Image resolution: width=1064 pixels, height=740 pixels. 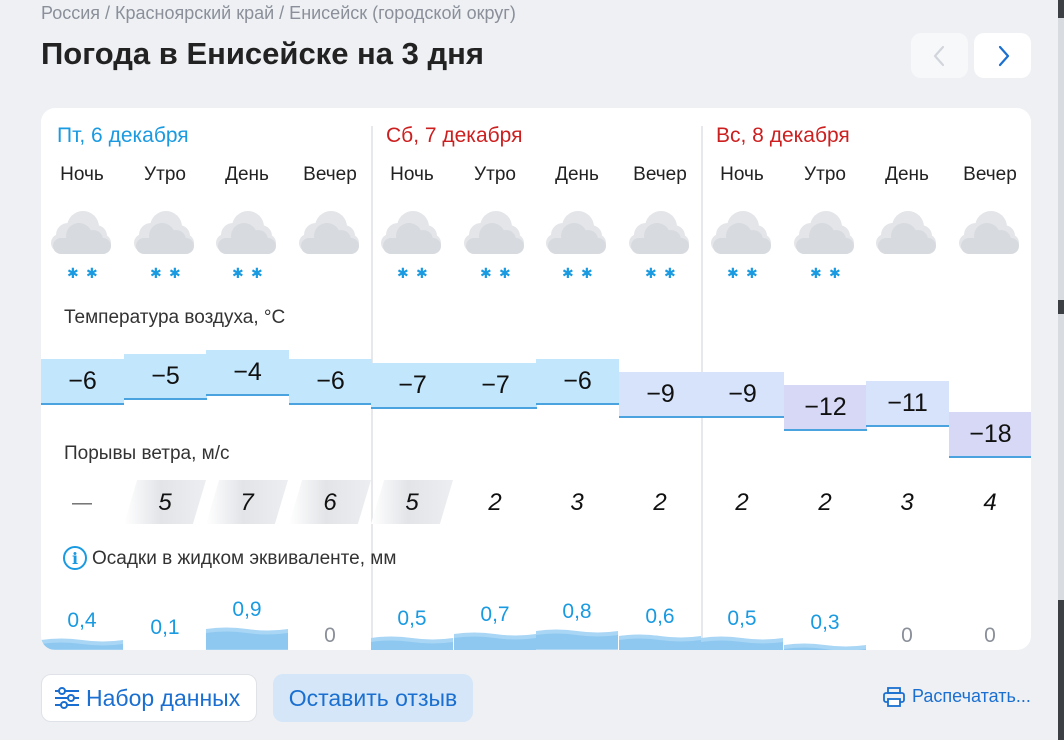 I want to click on page-scrollbar, so click(x=1061, y=370).